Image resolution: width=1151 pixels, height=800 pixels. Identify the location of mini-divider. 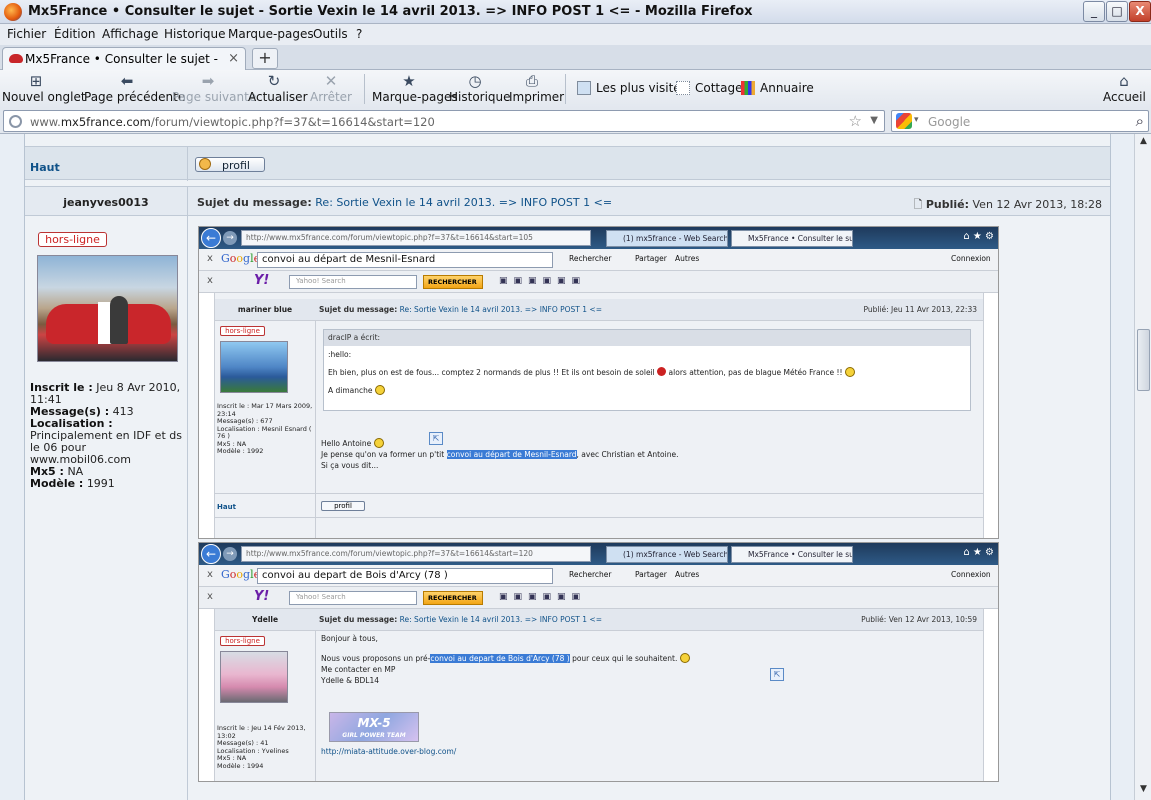
(599, 517).